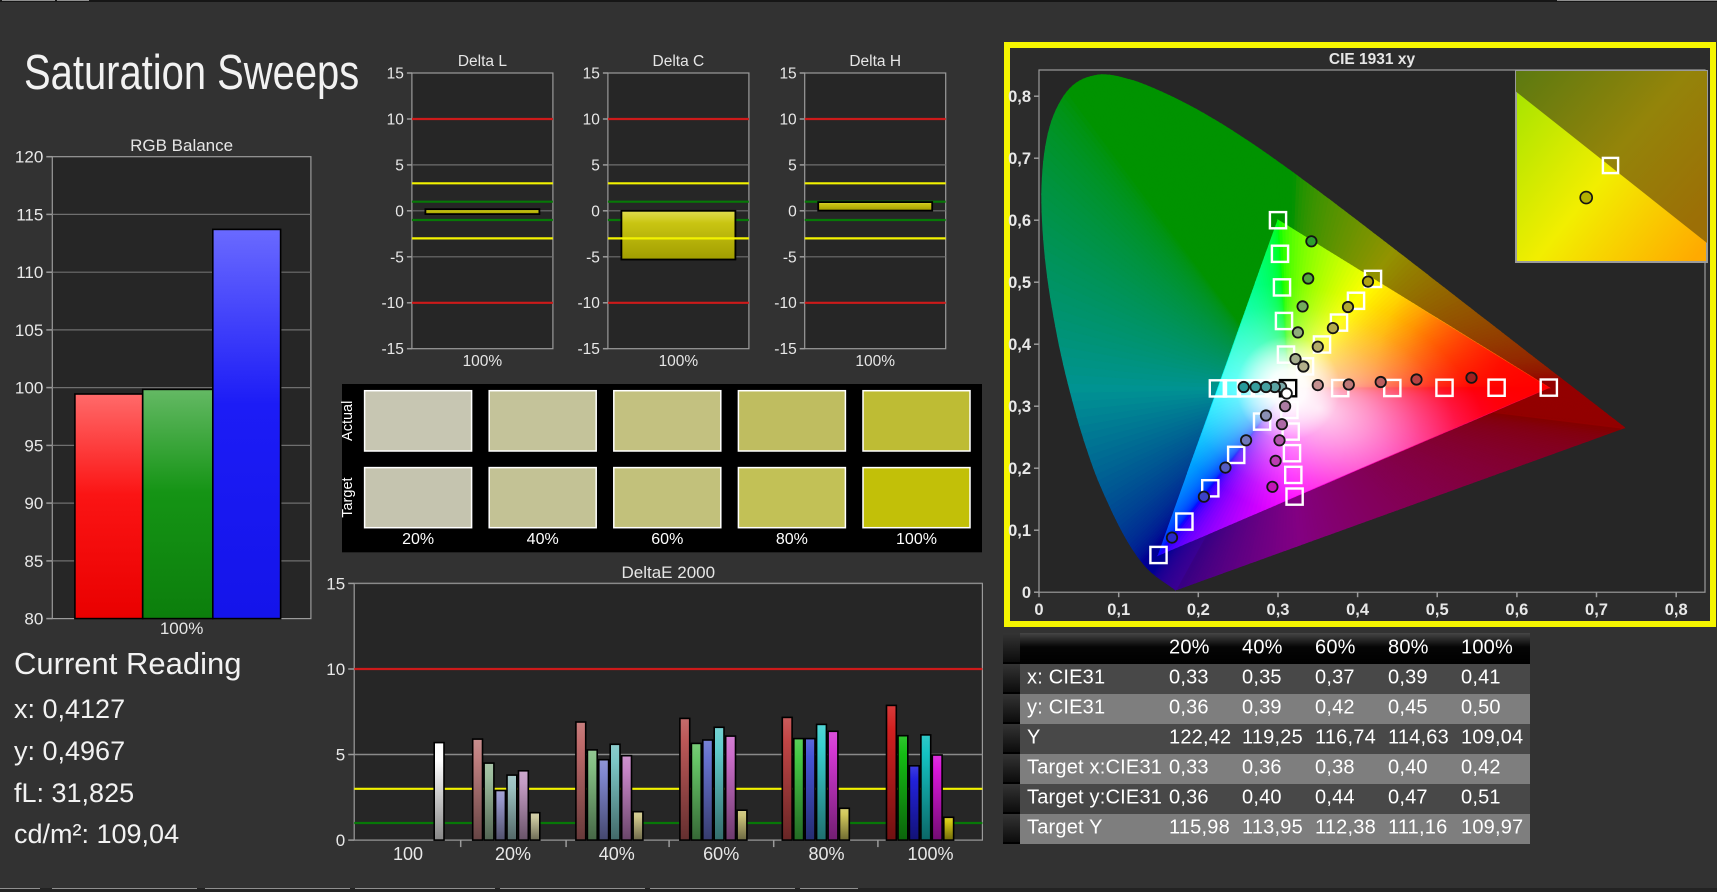  I want to click on svg-text: 80, so click(33, 619).